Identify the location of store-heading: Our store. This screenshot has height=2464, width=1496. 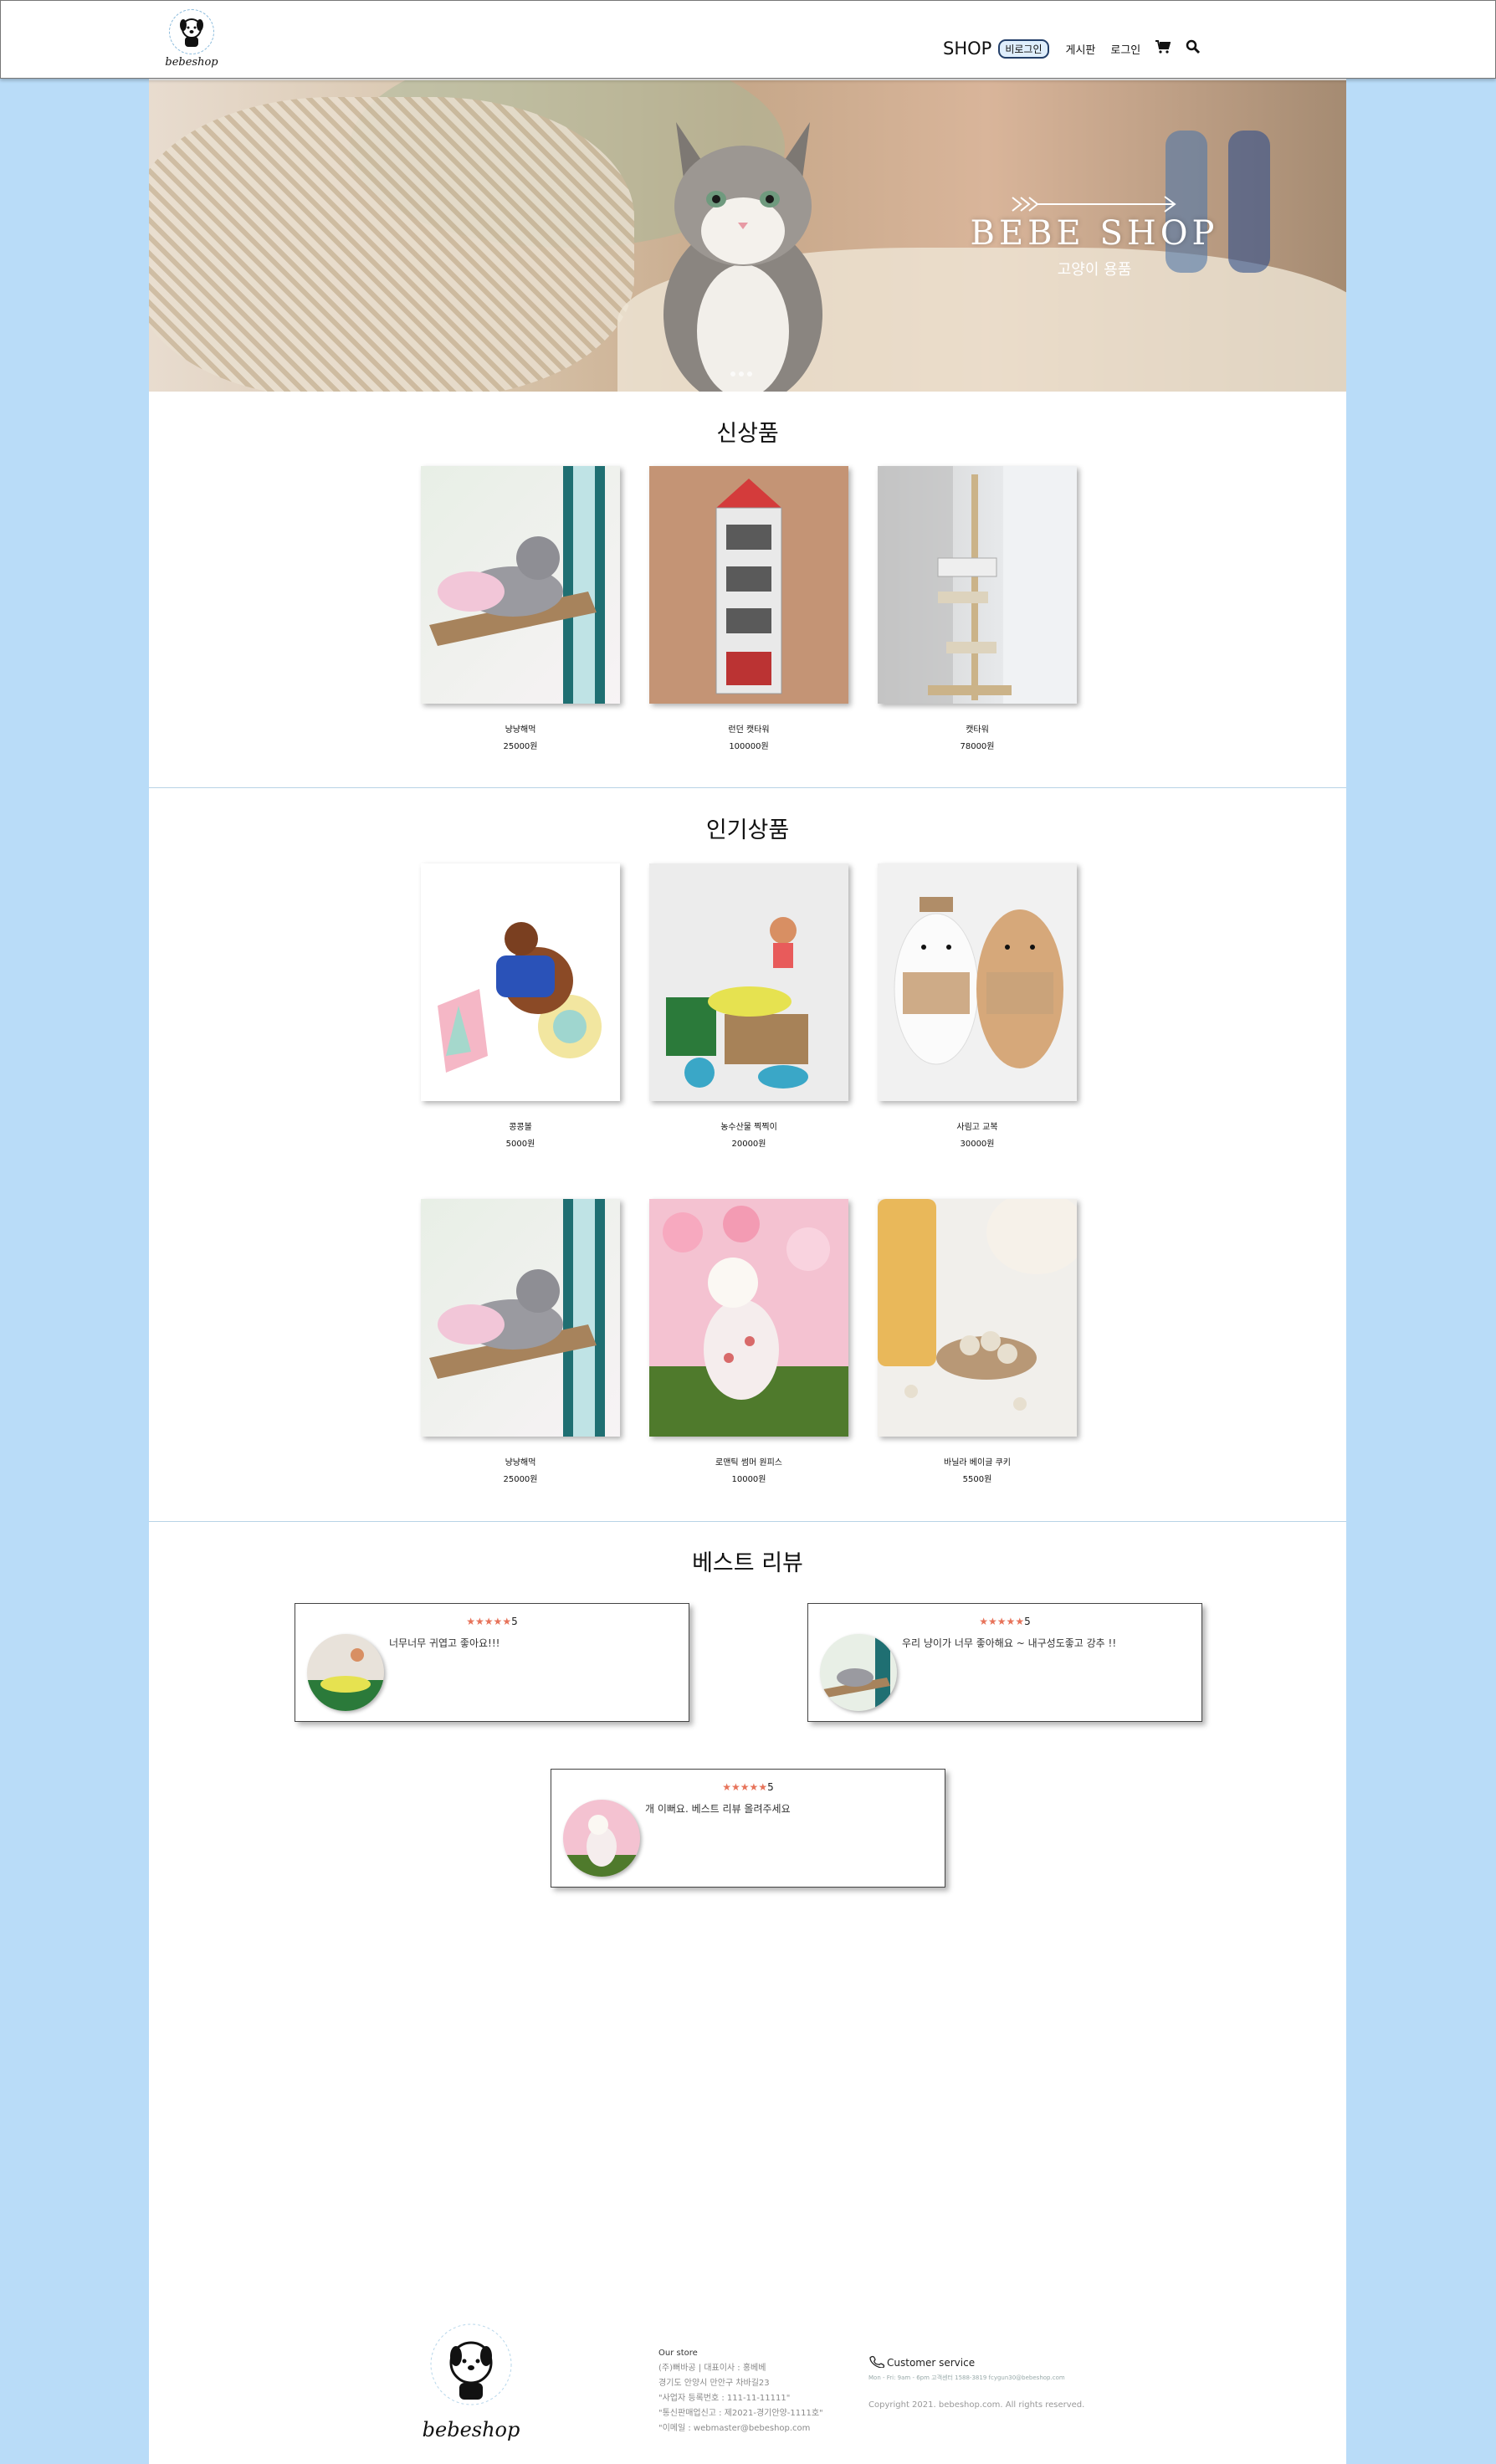
(678, 2353).